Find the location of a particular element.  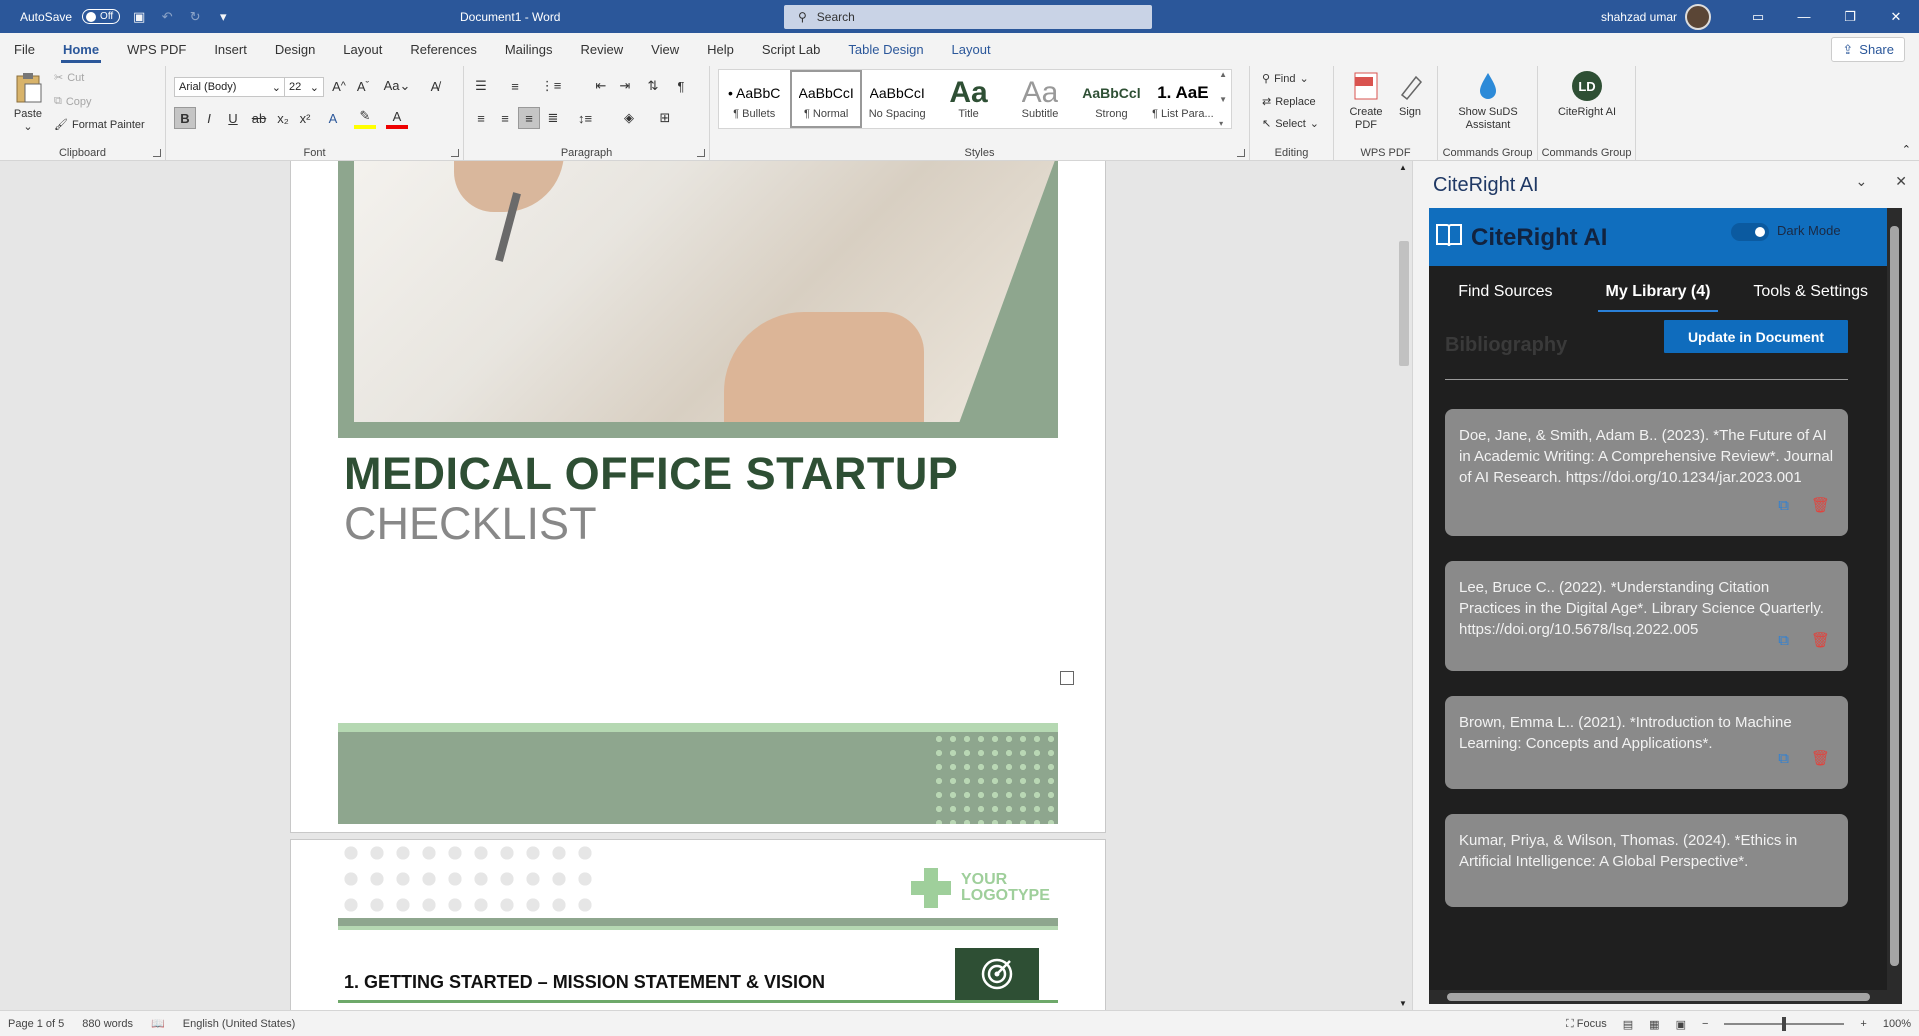

customize-qat-icon: ▾ is located at coordinates (223, 17).